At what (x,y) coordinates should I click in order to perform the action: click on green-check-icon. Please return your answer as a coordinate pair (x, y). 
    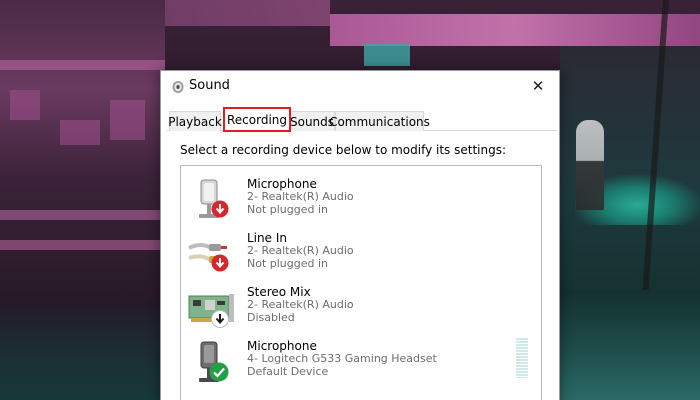
    Looking at the image, I should click on (219, 372).